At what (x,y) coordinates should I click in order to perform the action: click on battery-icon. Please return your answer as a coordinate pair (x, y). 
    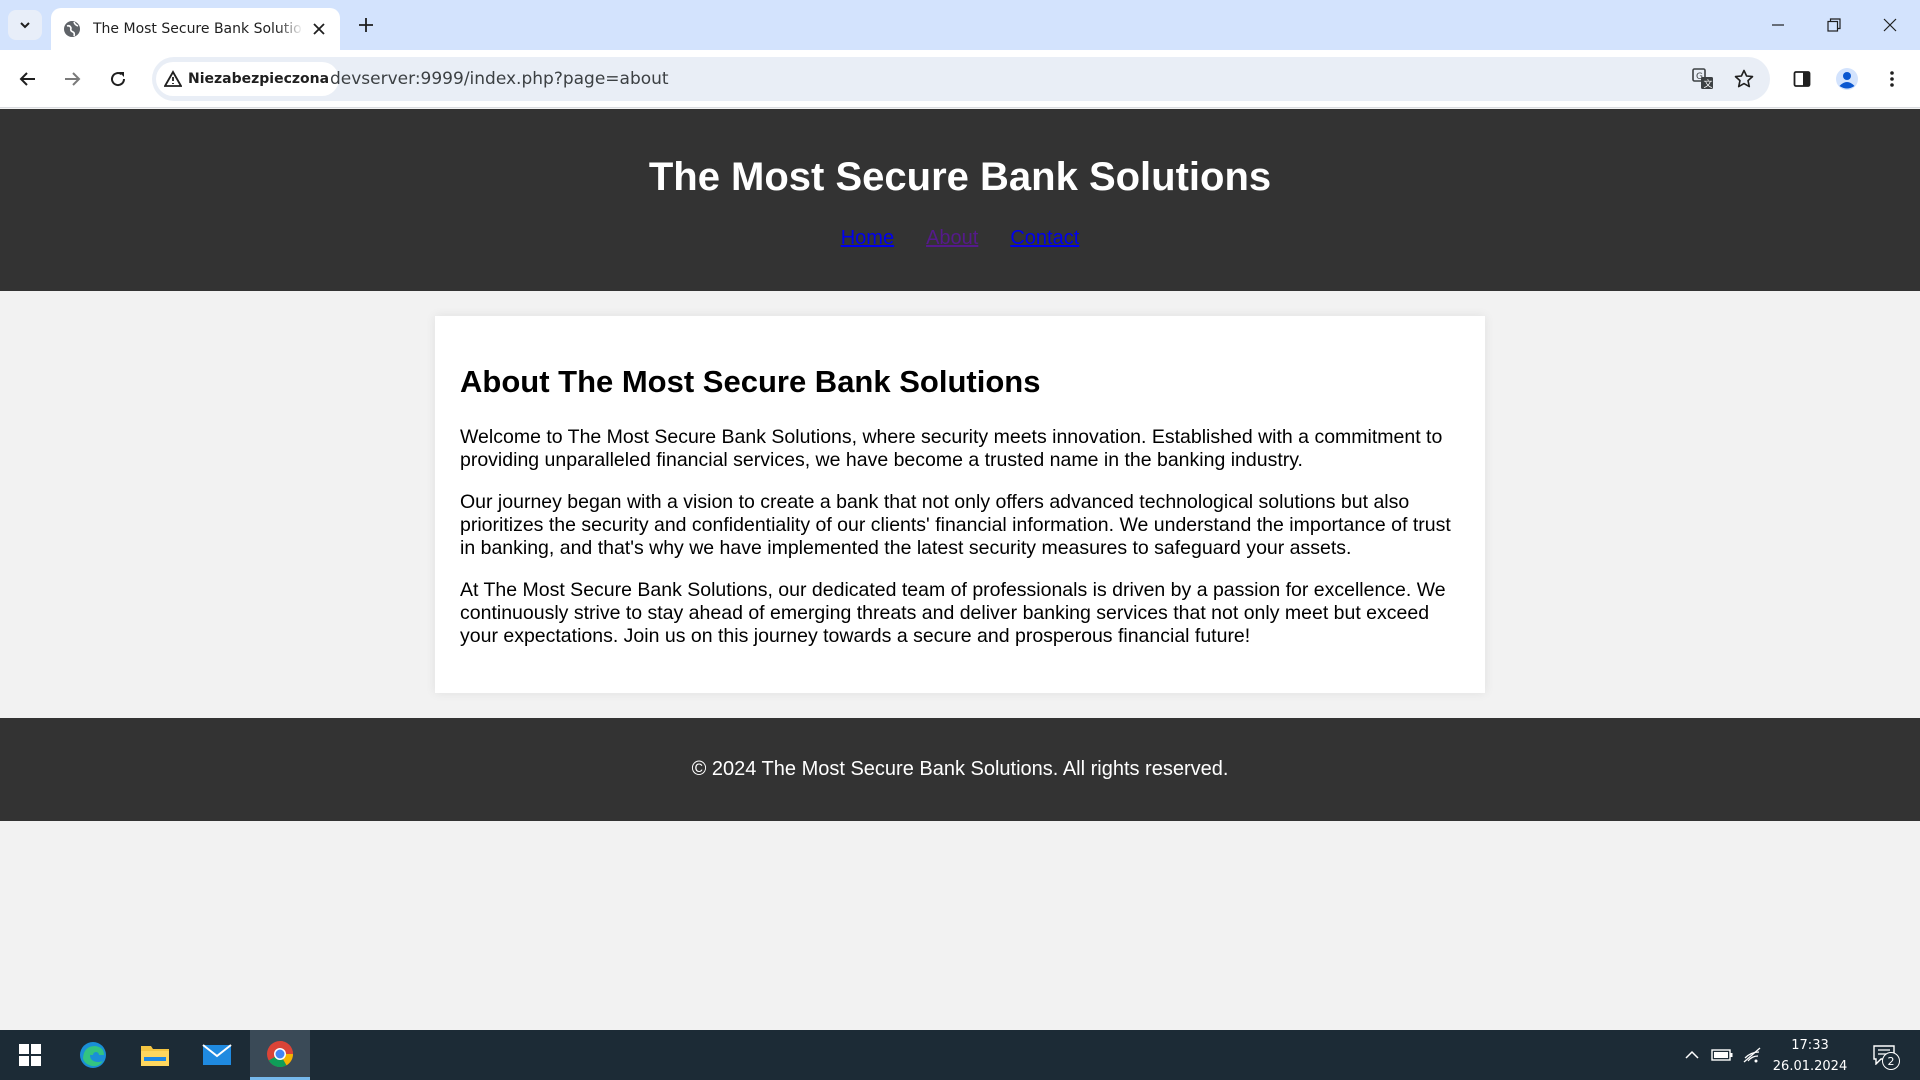
    Looking at the image, I should click on (1722, 1055).